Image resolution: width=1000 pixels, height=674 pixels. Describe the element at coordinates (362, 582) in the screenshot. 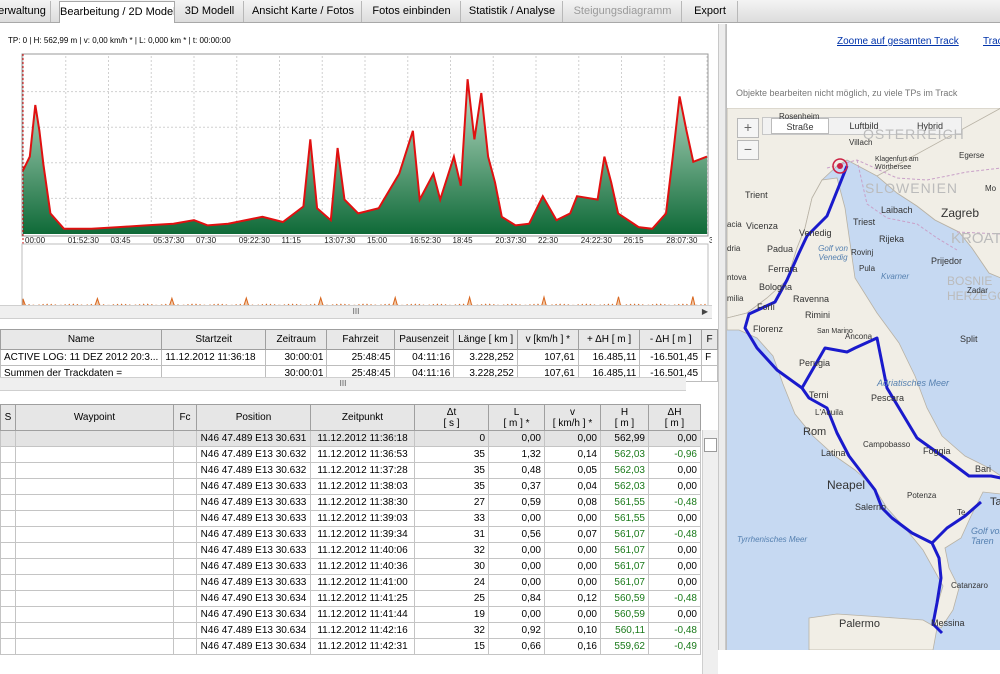

I see `cell-zeitpunkt: 11.12.2012 11:41:00` at that location.